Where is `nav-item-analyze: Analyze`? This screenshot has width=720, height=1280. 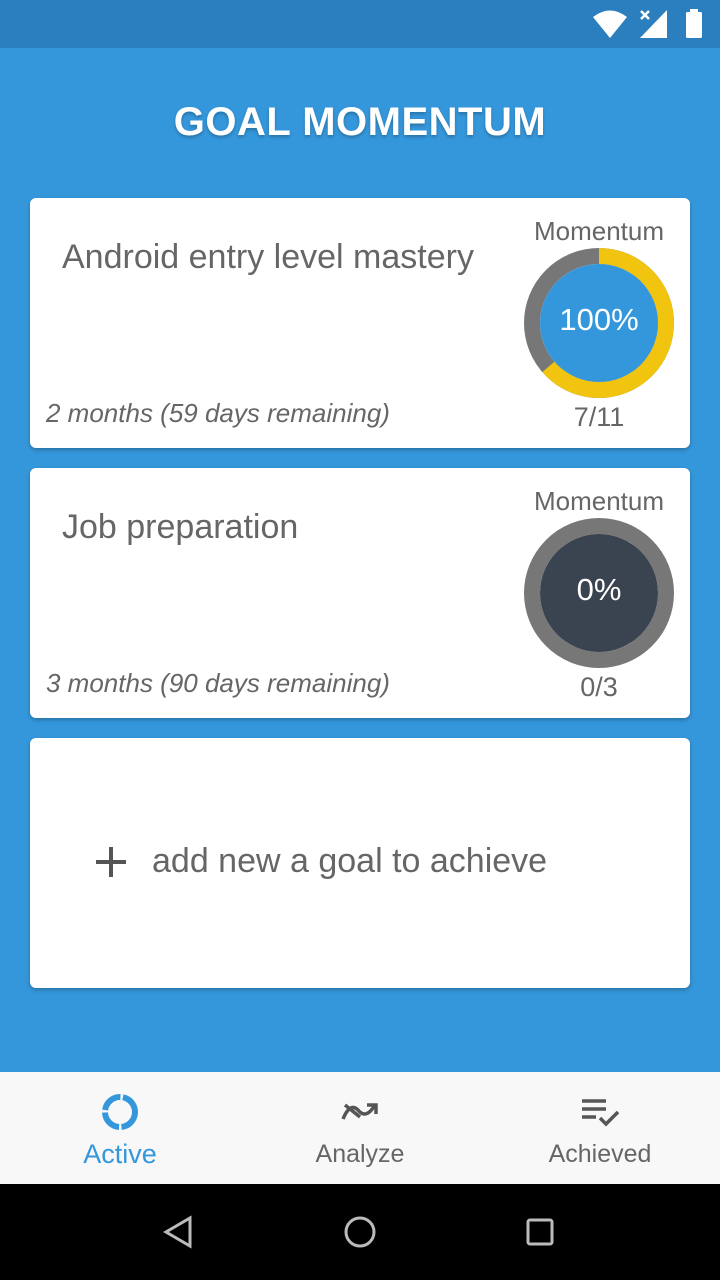 nav-item-analyze: Analyze is located at coordinates (360, 1128).